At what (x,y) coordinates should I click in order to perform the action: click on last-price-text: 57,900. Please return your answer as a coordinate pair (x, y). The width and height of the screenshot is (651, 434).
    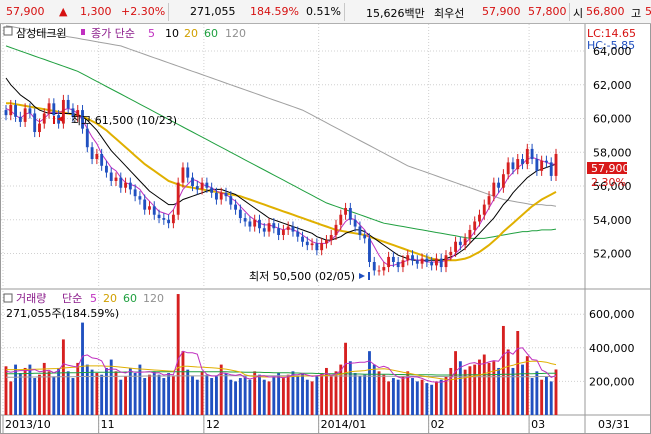
    Looking at the image, I should click on (610, 168).